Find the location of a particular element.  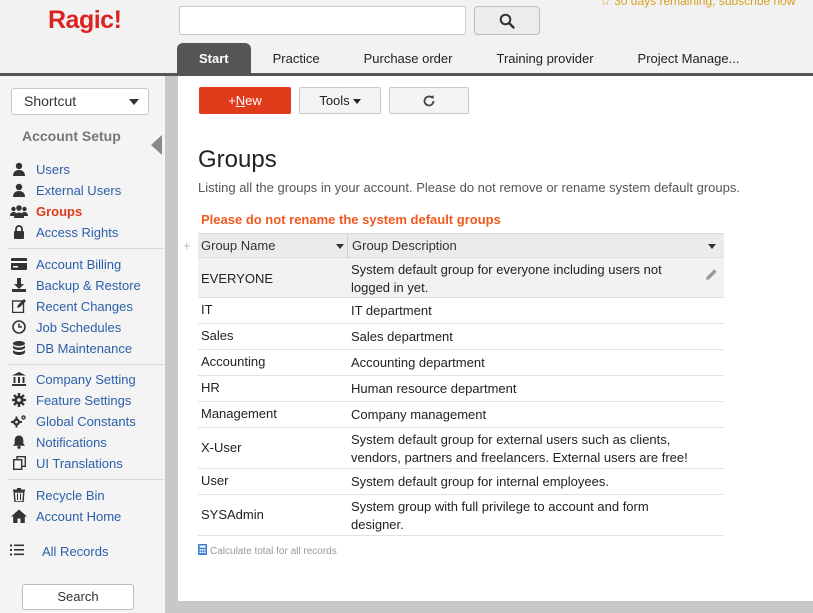

sidebar-item-feature-settings: Feature Settings is located at coordinates (70, 400).